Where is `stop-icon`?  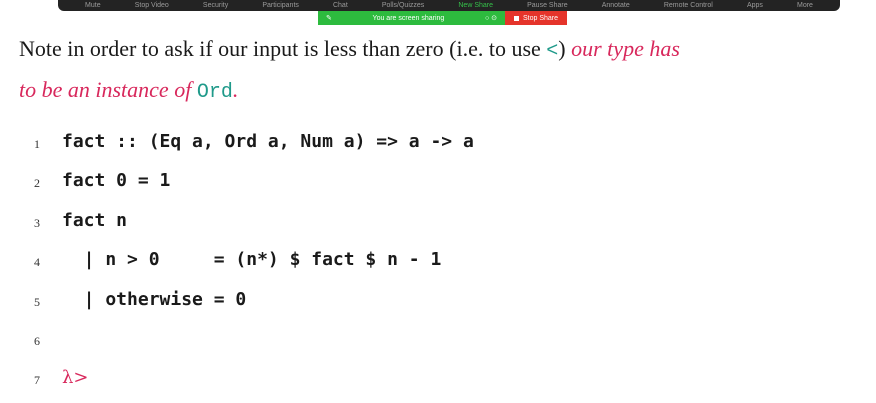
stop-icon is located at coordinates (516, 18).